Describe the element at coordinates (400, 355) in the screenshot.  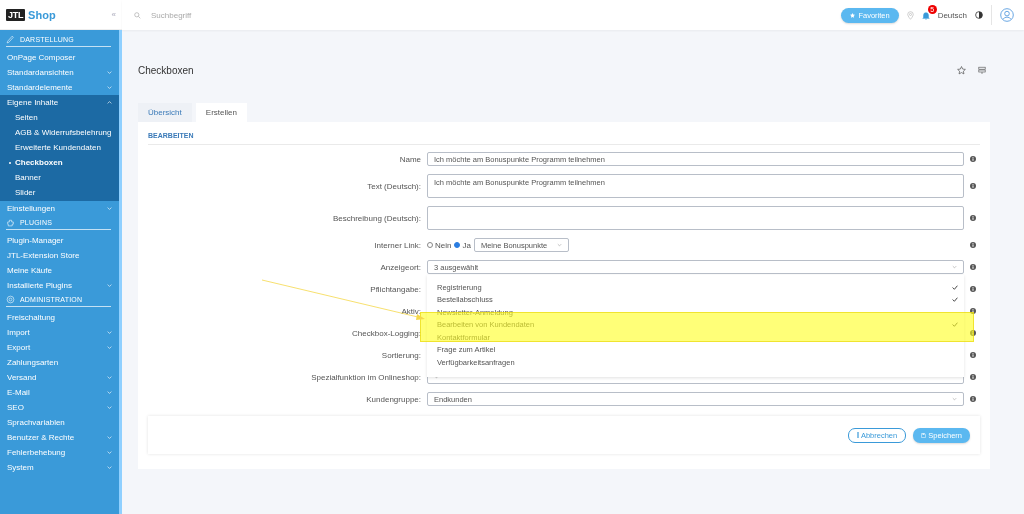
I see `field-label: Sortierung:` at that location.